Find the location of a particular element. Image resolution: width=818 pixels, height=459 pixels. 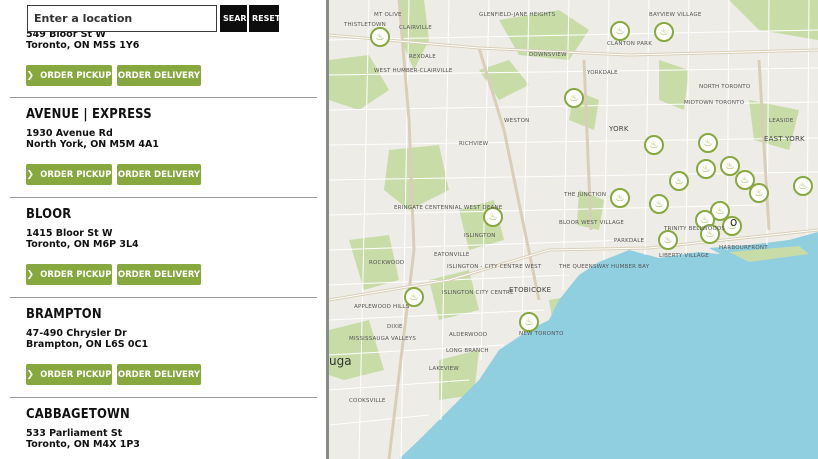

store-street: 533 Parliament St is located at coordinates (74, 433).